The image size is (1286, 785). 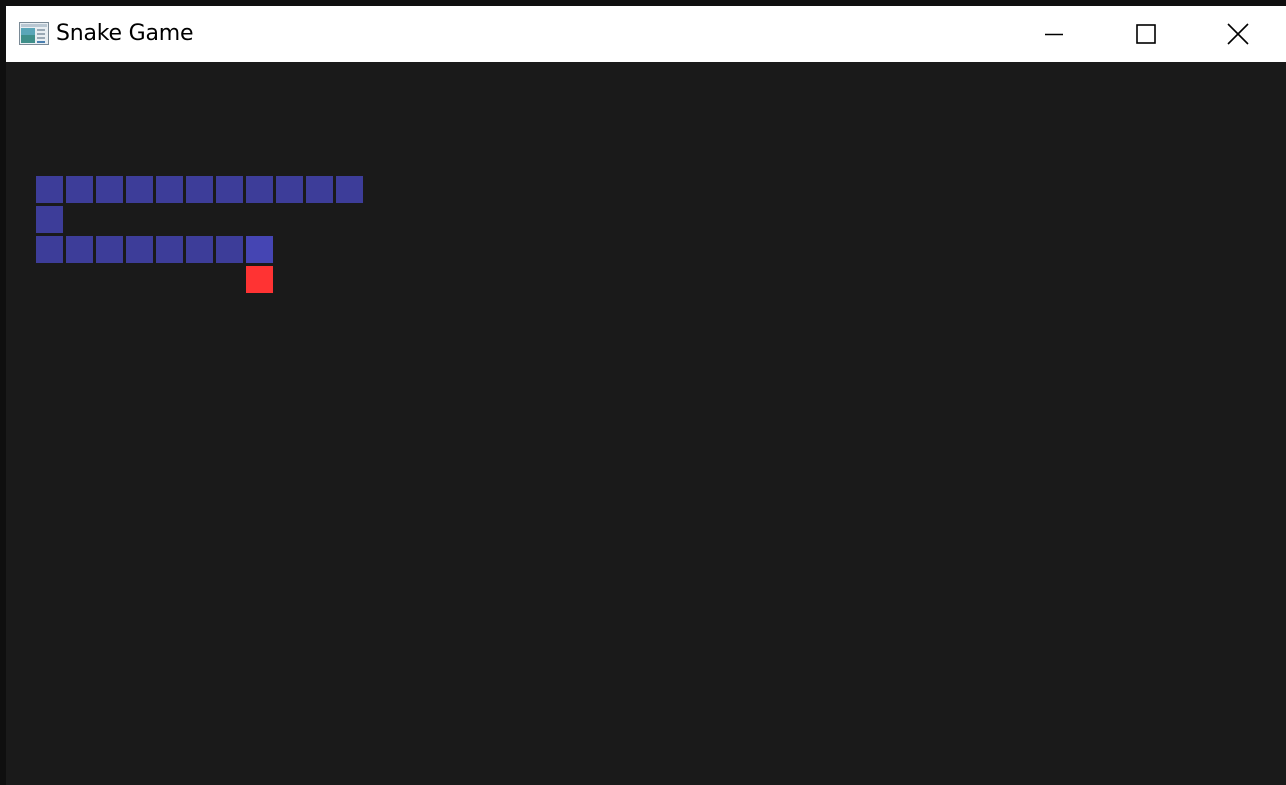 I want to click on close-button, so click(x=1238, y=34).